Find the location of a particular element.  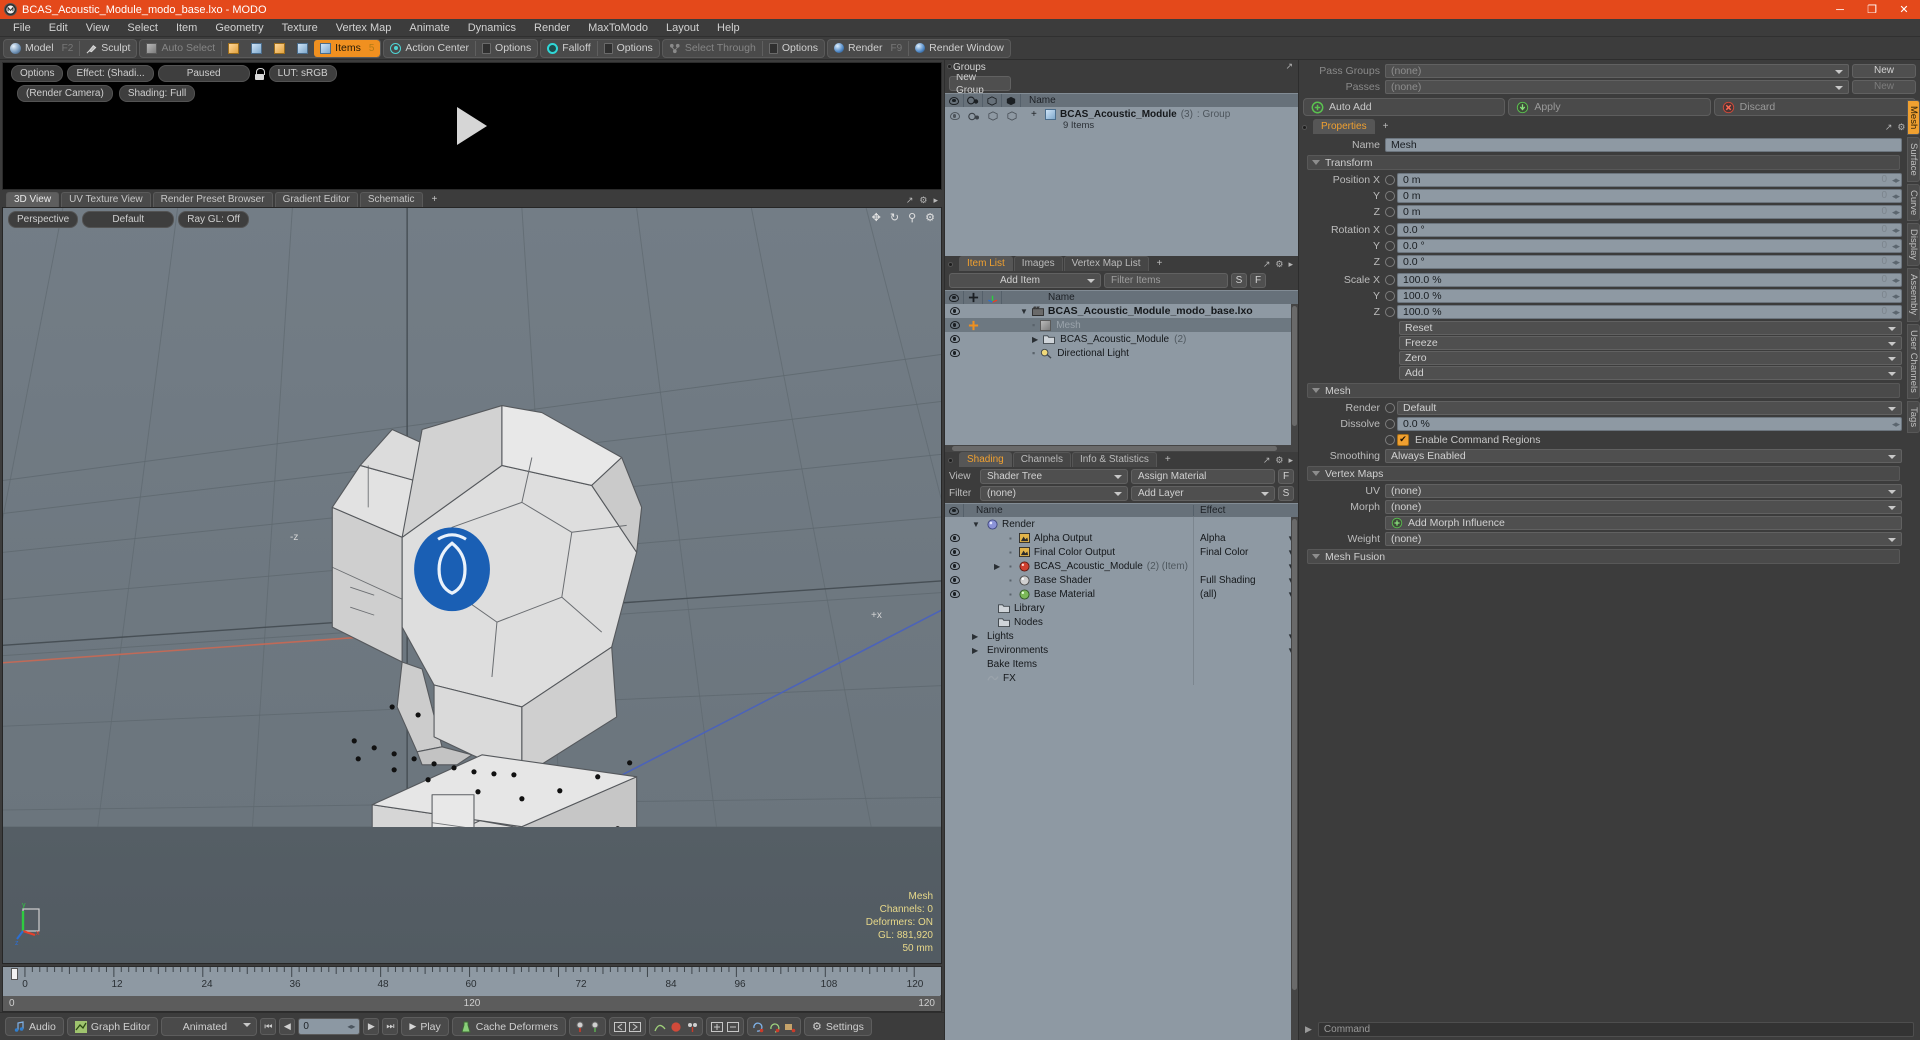

passes-new-button: New is located at coordinates (1884, 86).